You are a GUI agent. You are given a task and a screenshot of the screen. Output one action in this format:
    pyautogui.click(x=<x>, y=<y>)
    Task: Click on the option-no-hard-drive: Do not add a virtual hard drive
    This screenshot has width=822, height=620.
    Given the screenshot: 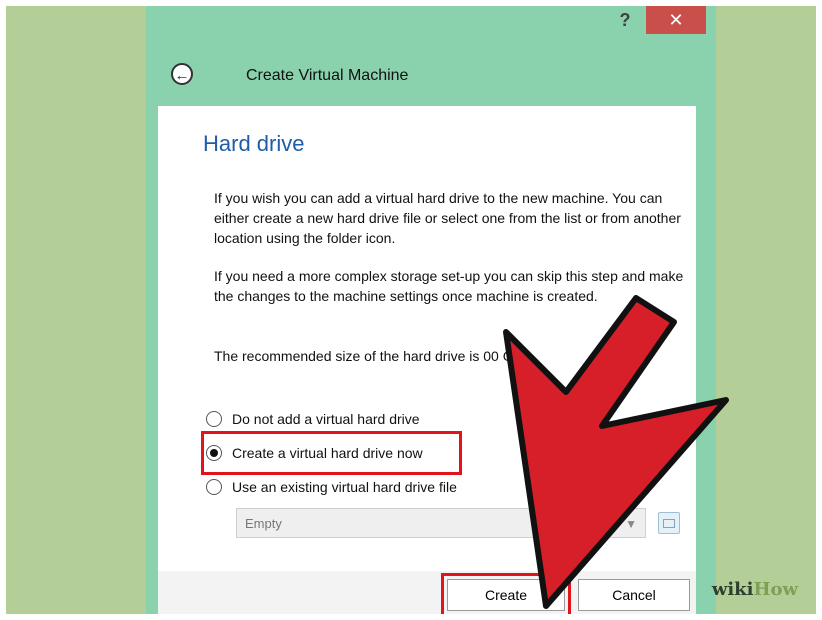 What is the action you would take?
    pyautogui.click(x=331, y=419)
    